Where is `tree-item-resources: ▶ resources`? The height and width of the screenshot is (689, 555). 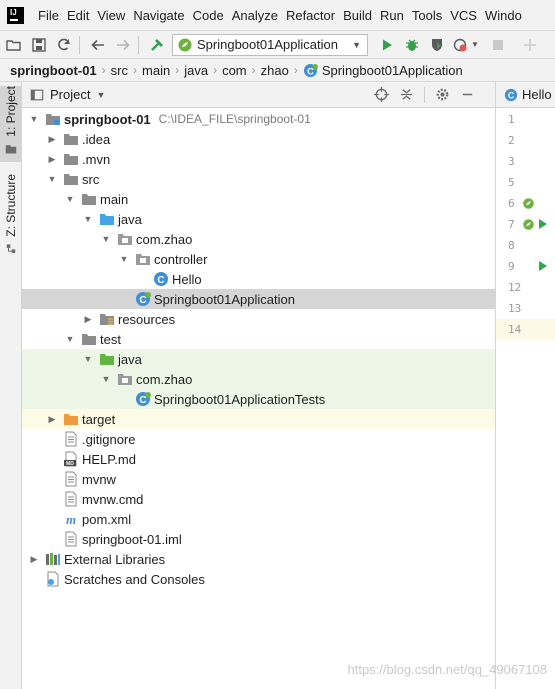
tree-item-resources: ▶ resources is located at coordinates (258, 319).